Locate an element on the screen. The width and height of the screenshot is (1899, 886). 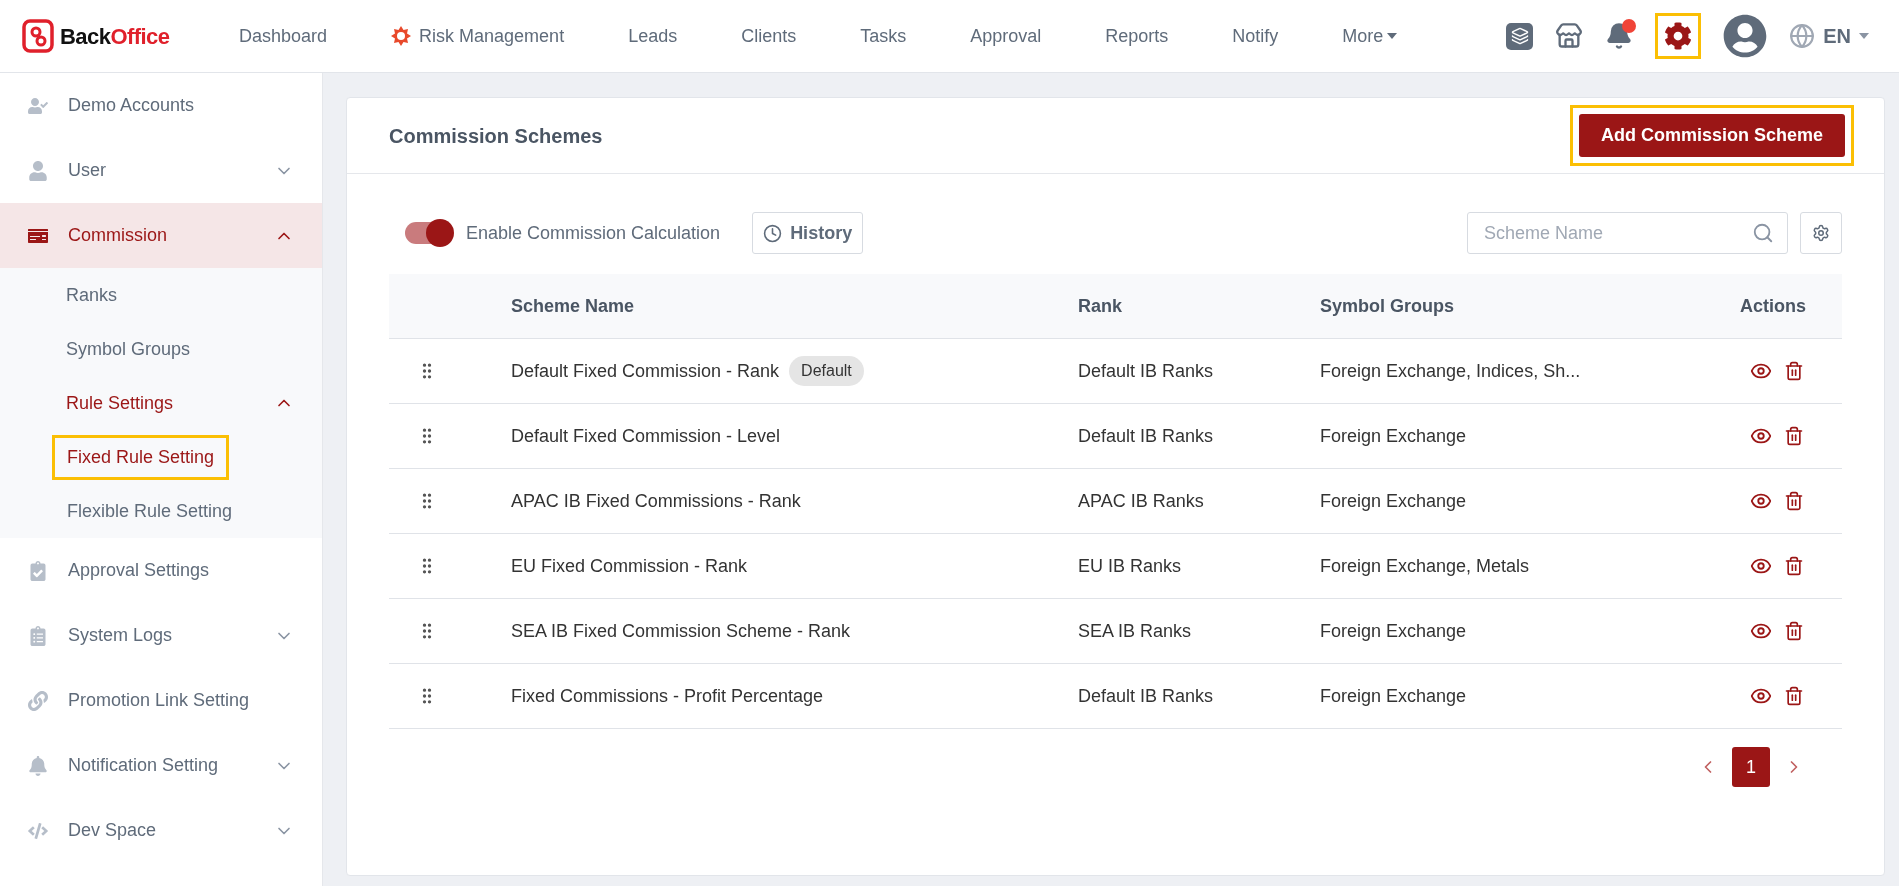
scheme-name: APAC IB Fixed Commissions - Rank is located at coordinates (656, 501).